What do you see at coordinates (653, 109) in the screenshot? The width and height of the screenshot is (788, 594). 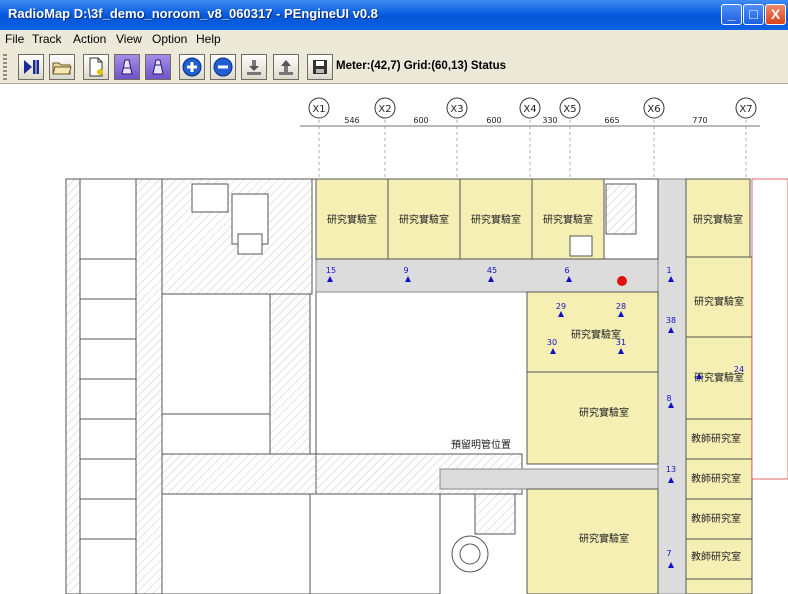 I see `axis-label: X6` at bounding box center [653, 109].